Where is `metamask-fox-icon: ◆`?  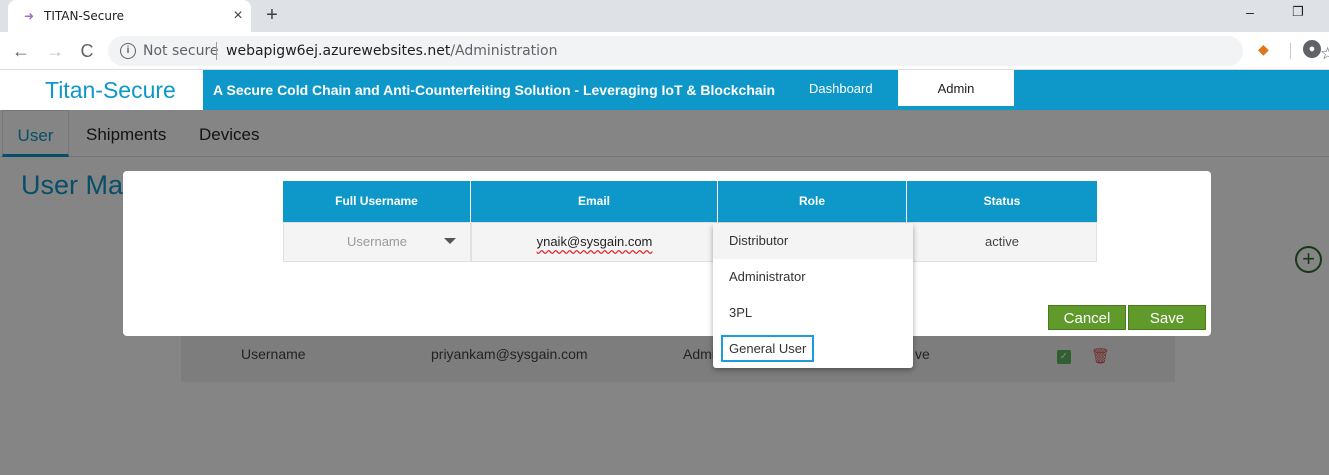
metamask-fox-icon: ◆ is located at coordinates (1263, 49).